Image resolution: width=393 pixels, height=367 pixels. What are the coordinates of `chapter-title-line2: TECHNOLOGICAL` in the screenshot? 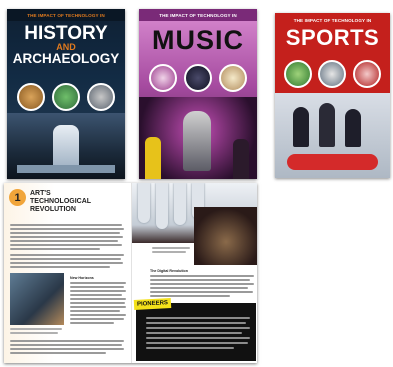 It's located at (61, 201).